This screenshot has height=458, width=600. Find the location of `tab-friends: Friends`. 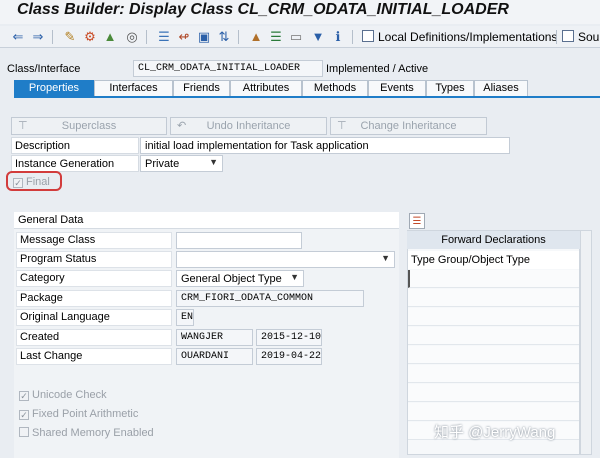

tab-friends: Friends is located at coordinates (201, 88).